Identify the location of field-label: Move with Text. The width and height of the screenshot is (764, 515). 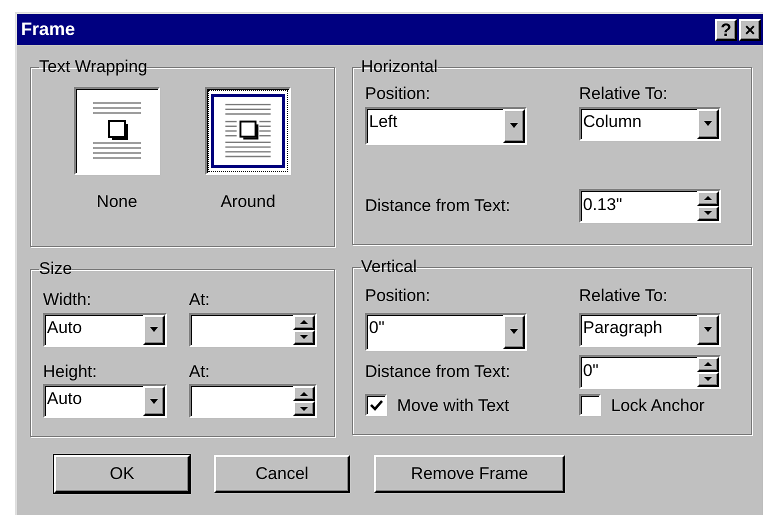
(453, 405).